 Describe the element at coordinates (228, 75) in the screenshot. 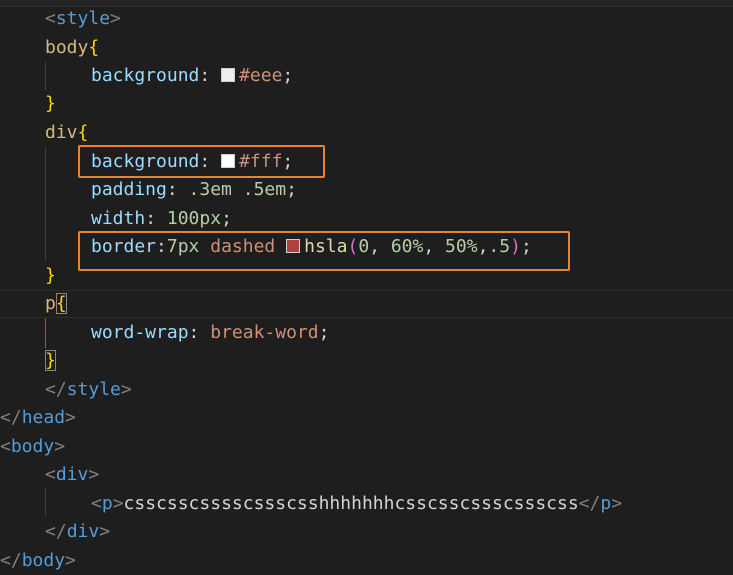

I see `color-swatch-icon` at that location.